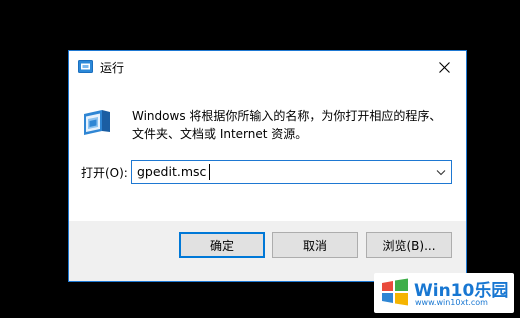 This screenshot has height=318, width=520. What do you see at coordinates (395, 292) in the screenshot?
I see `windows-logo-icon` at bounding box center [395, 292].